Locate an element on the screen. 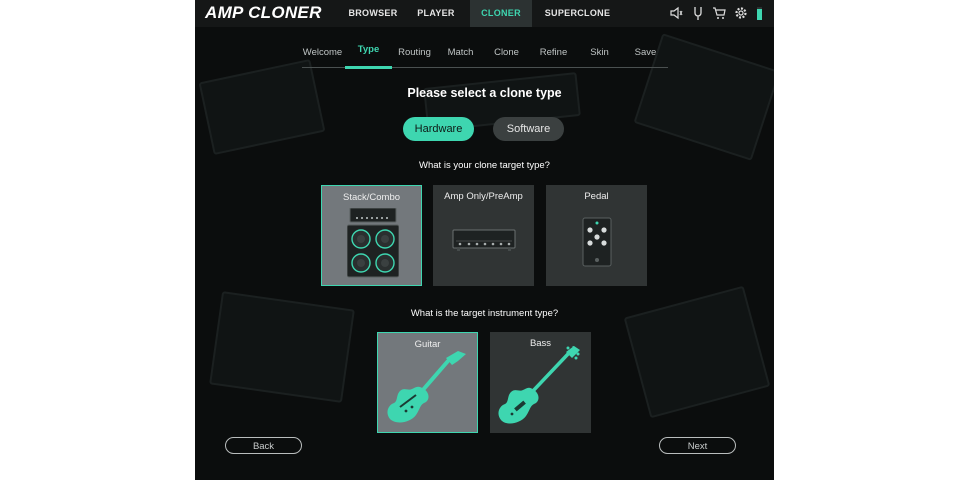  instrument-question: What is the target instrument type? is located at coordinates (484, 313).